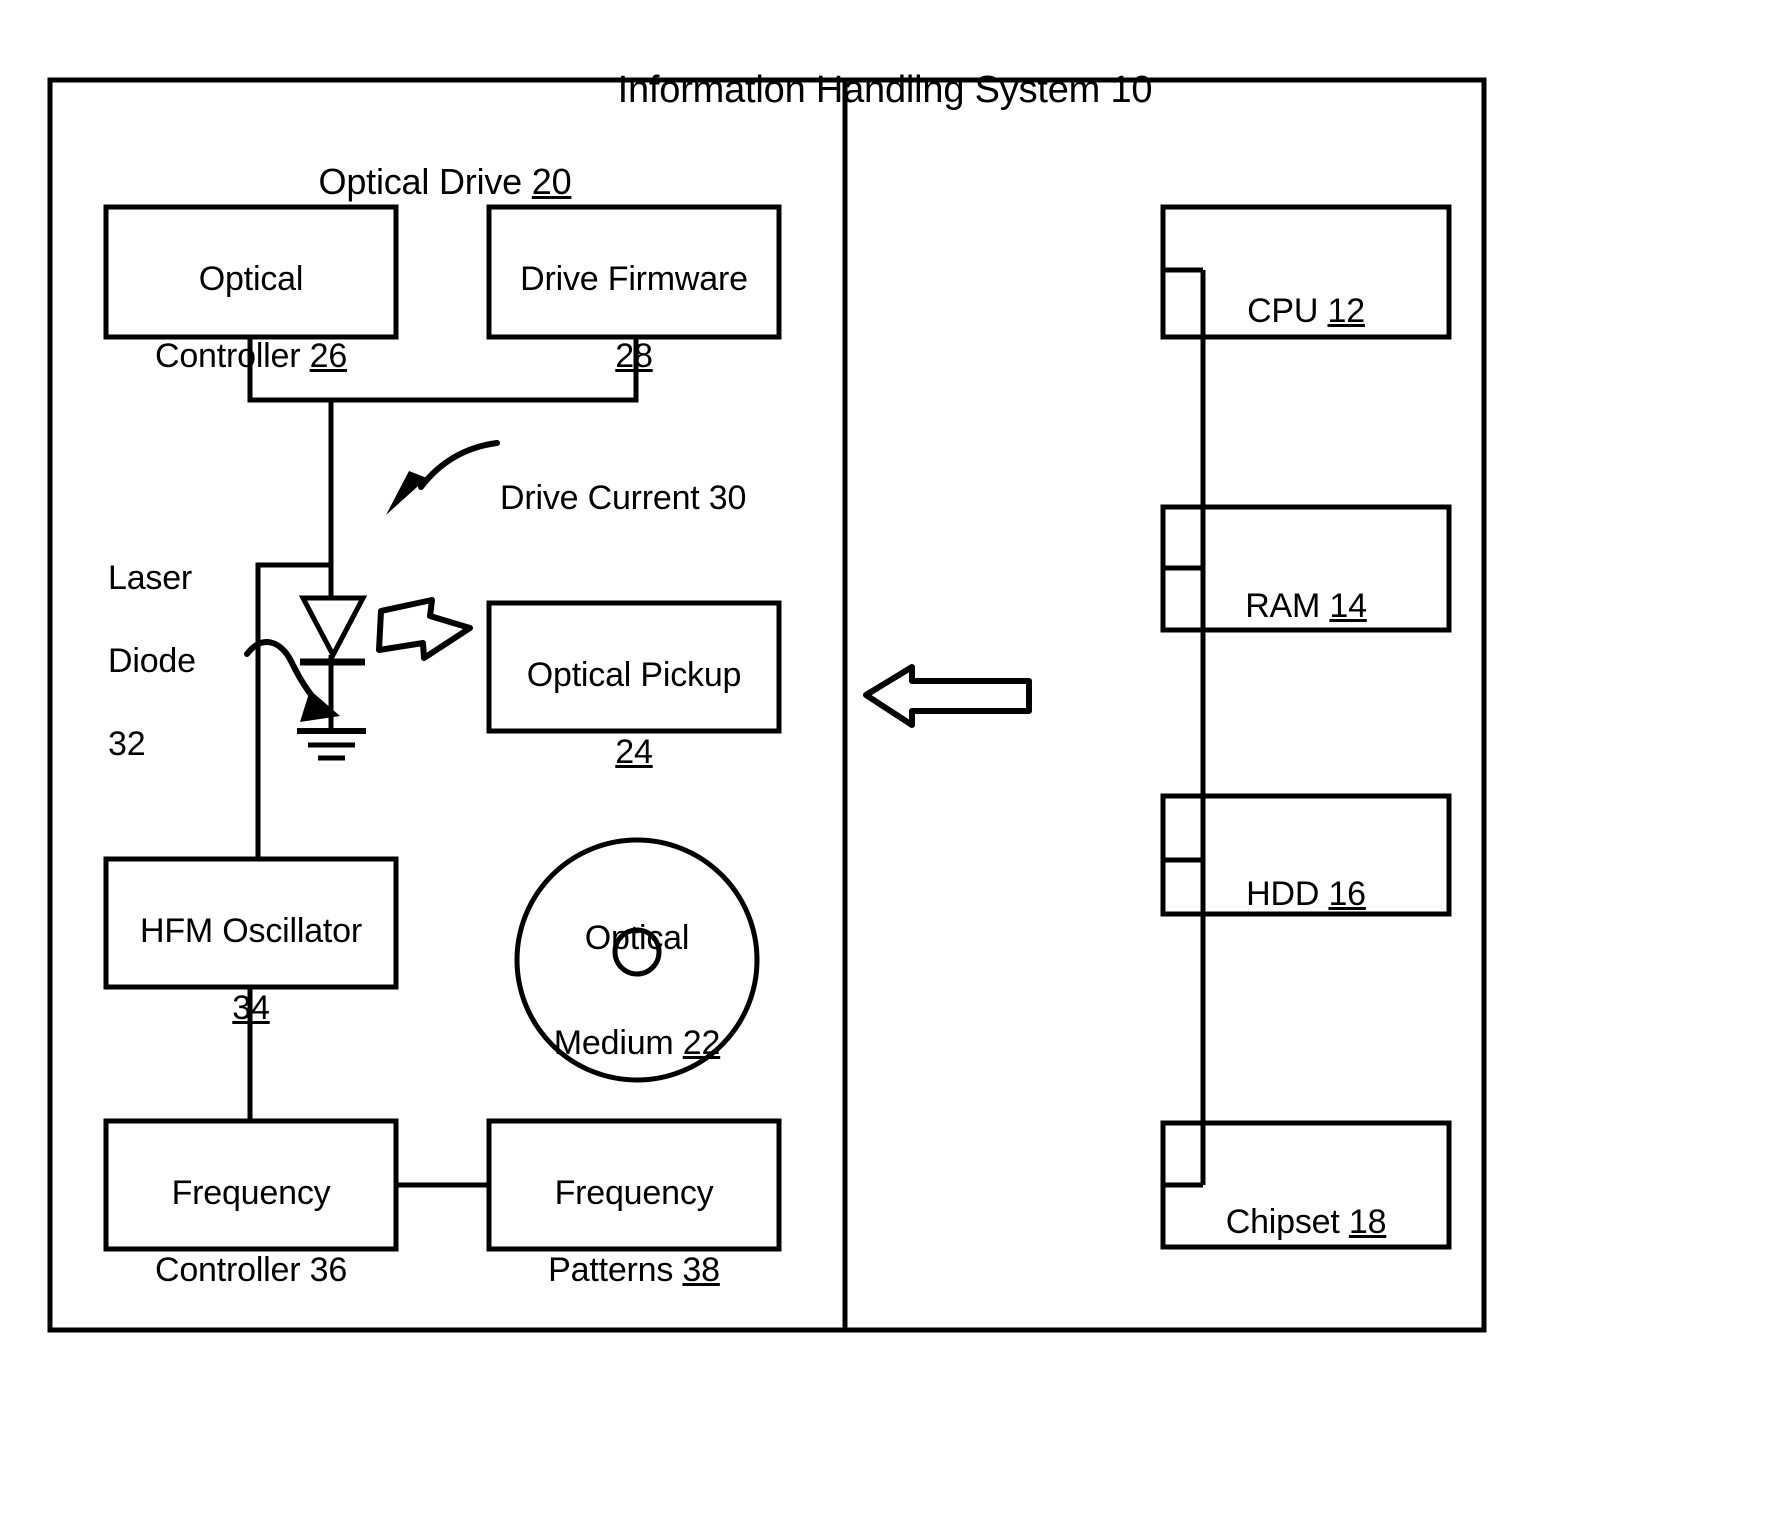  I want to click on box-hdd, so click(1306, 855).